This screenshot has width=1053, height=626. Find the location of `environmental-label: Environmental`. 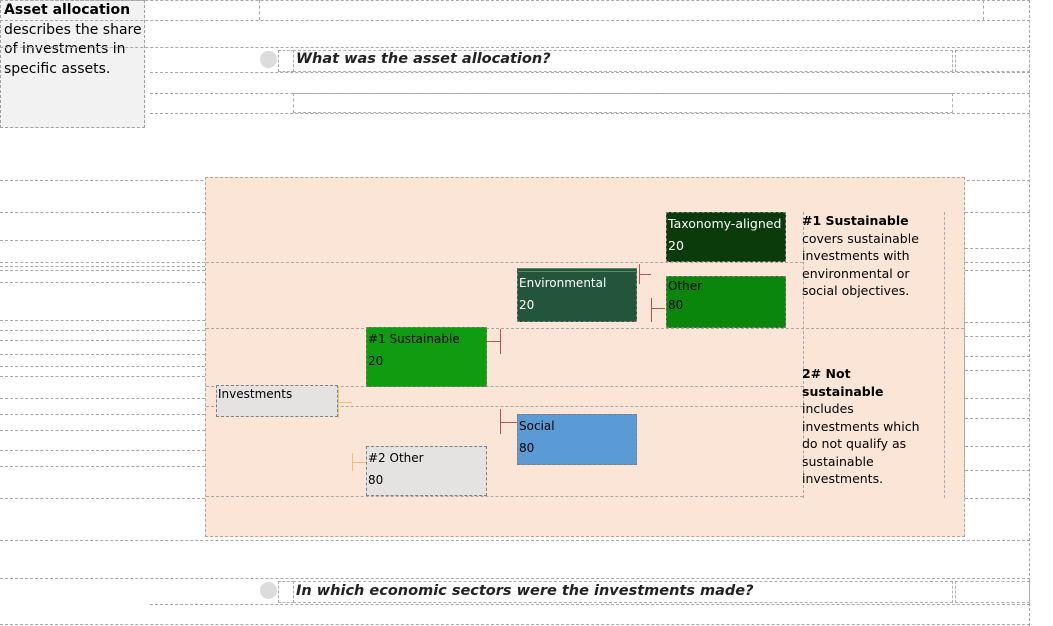

environmental-label: Environmental is located at coordinates (563, 283).